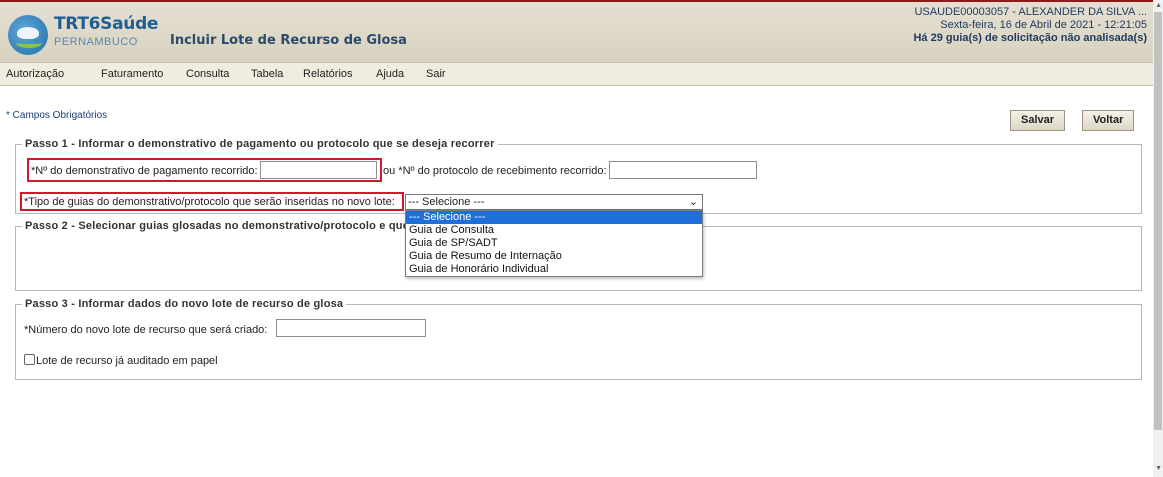 Image resolution: width=1163 pixels, height=477 pixels. Describe the element at coordinates (554, 269) in the screenshot. I see `option-guia-honorario-individual: Guia de Honorário Individual` at that location.